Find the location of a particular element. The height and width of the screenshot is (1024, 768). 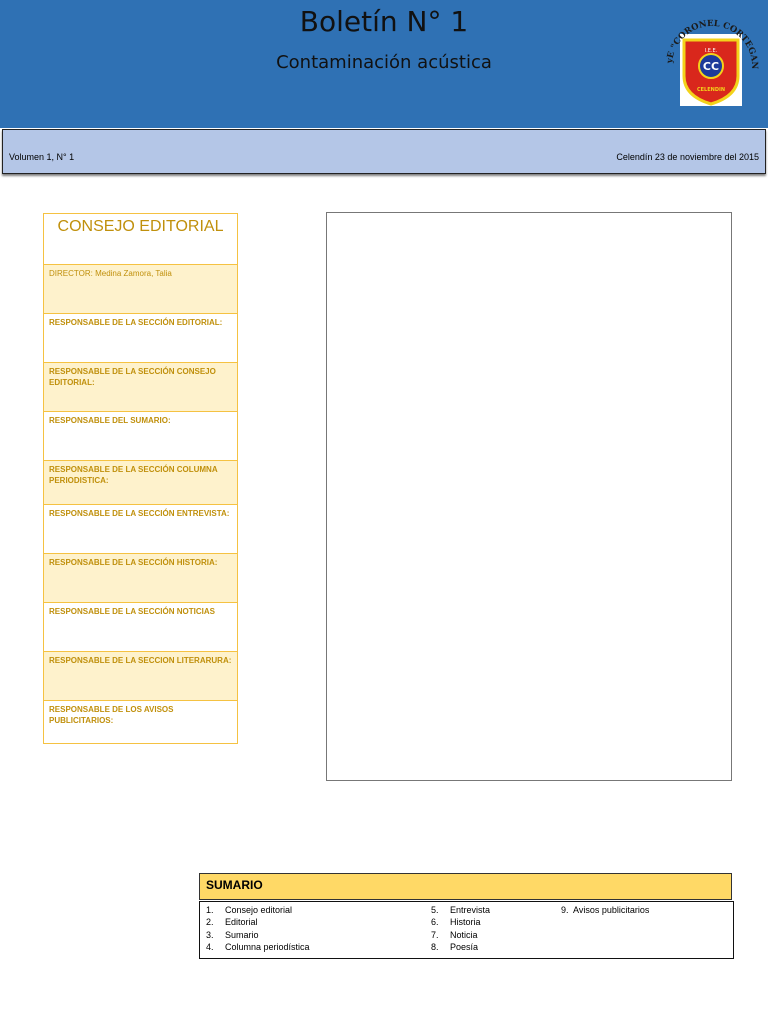

list-item: 3. Sumario is located at coordinates (232, 934).